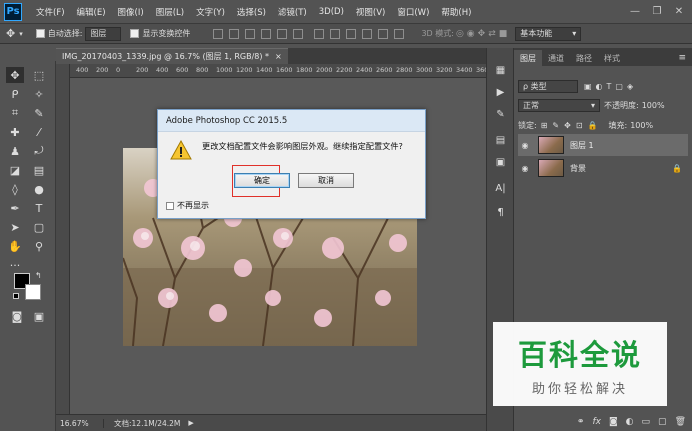 The image size is (692, 431). I want to click on distribute-vcenter-icon, so click(335, 33).